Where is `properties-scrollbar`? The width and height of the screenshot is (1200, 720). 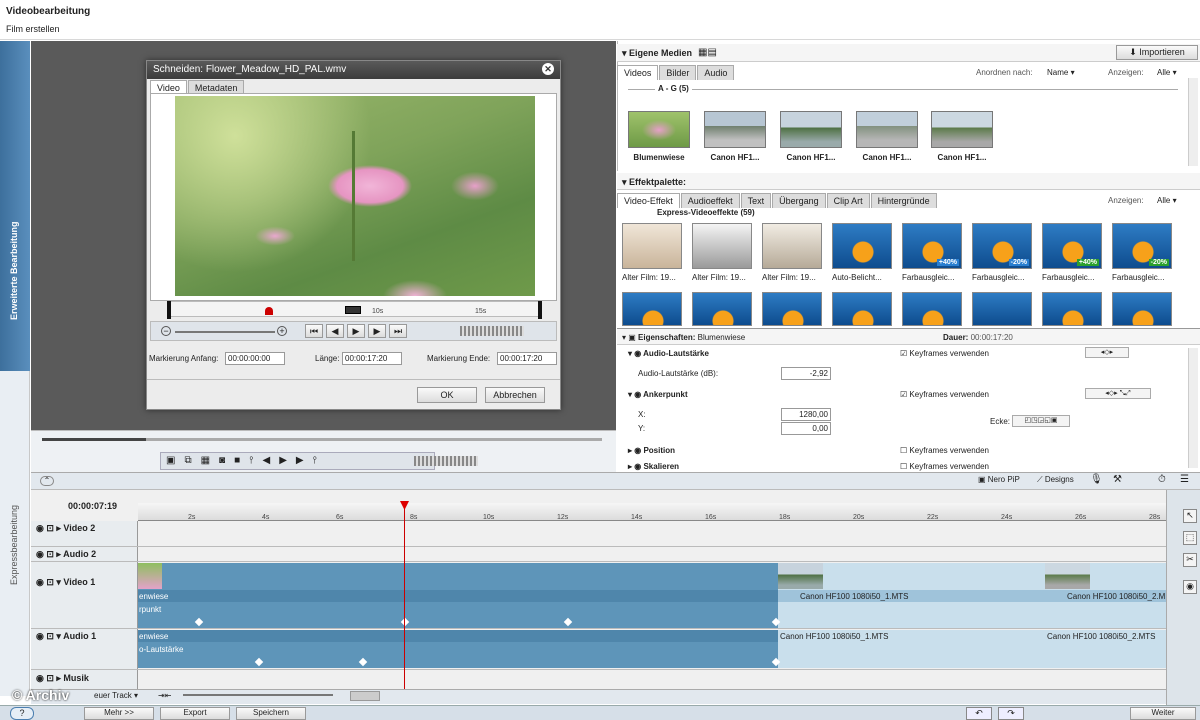 properties-scrollbar is located at coordinates (1193, 408).